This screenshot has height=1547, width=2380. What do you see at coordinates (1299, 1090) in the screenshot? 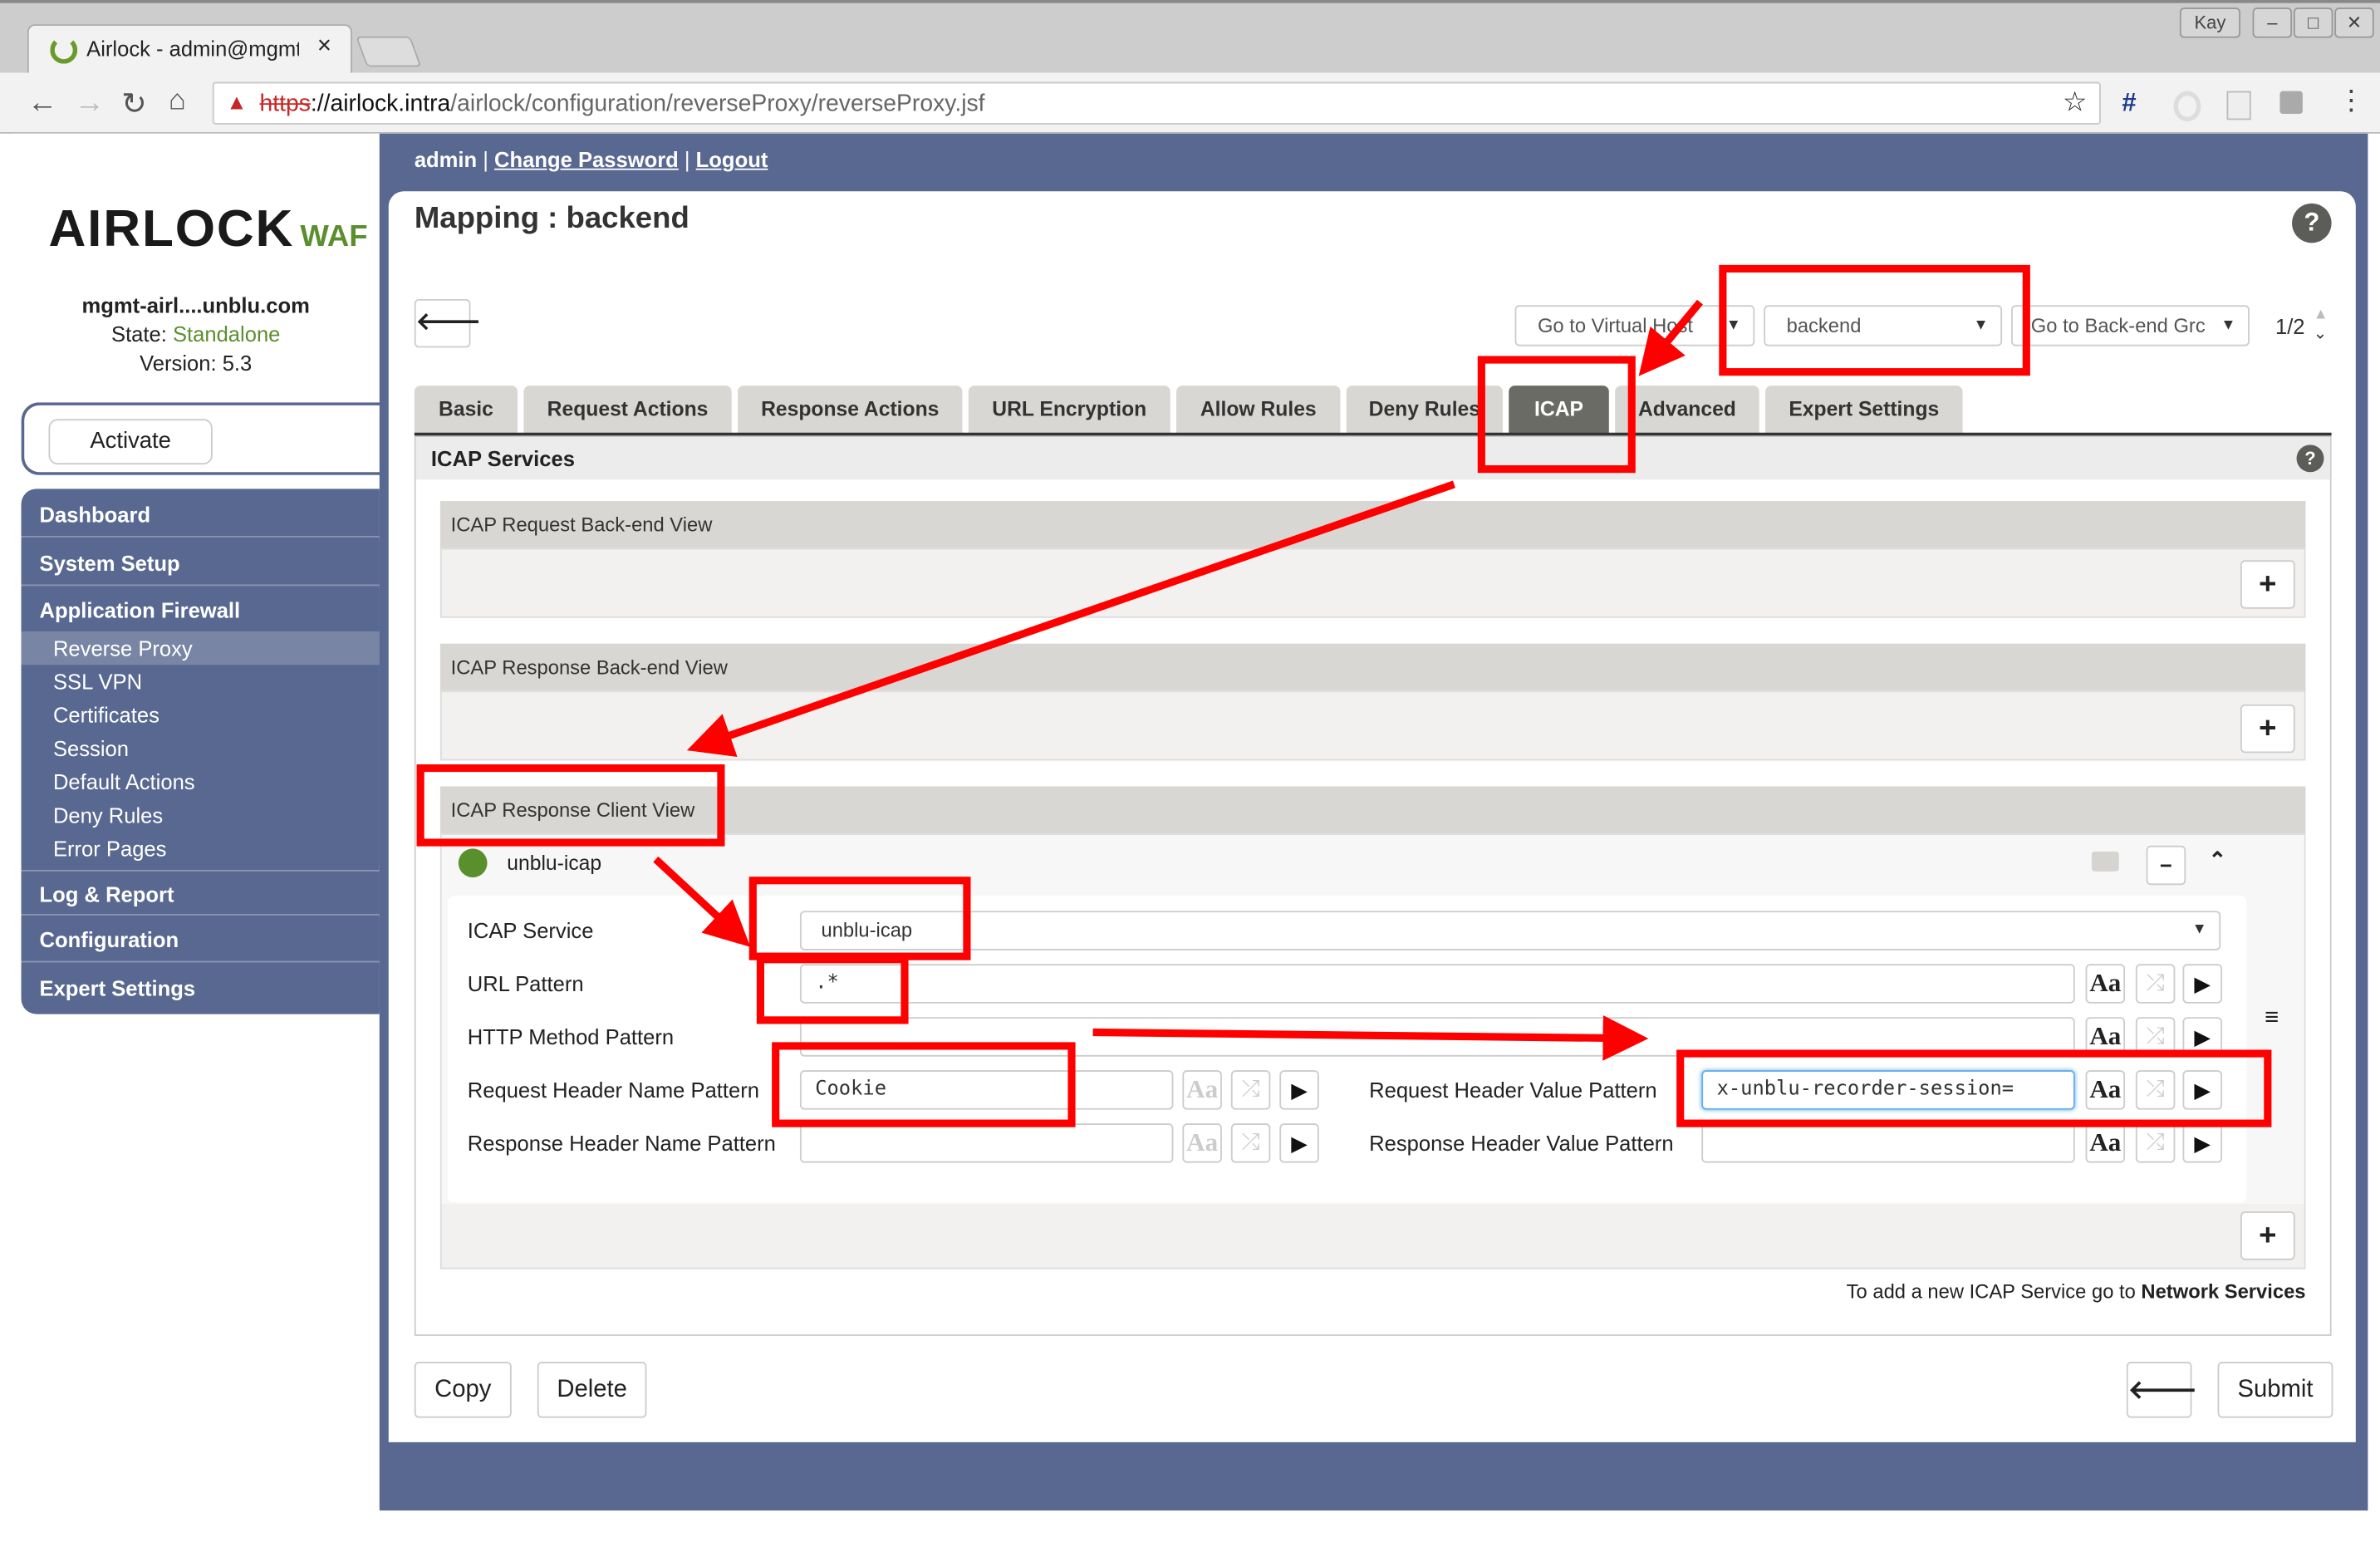
I see `req-name-play-icon: ▶` at bounding box center [1299, 1090].